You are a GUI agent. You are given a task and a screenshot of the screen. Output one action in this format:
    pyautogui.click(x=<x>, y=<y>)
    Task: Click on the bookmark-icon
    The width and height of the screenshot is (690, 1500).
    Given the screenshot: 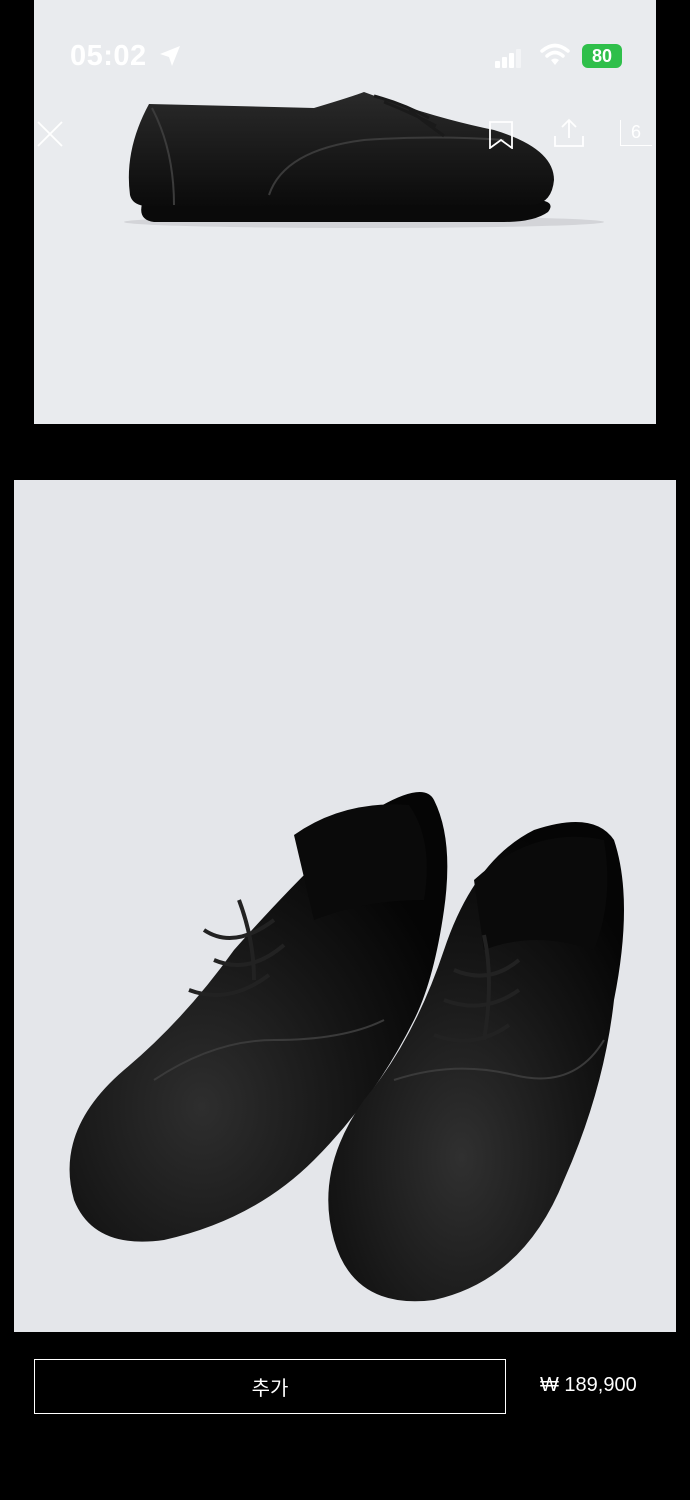 What is the action you would take?
    pyautogui.click(x=501, y=135)
    